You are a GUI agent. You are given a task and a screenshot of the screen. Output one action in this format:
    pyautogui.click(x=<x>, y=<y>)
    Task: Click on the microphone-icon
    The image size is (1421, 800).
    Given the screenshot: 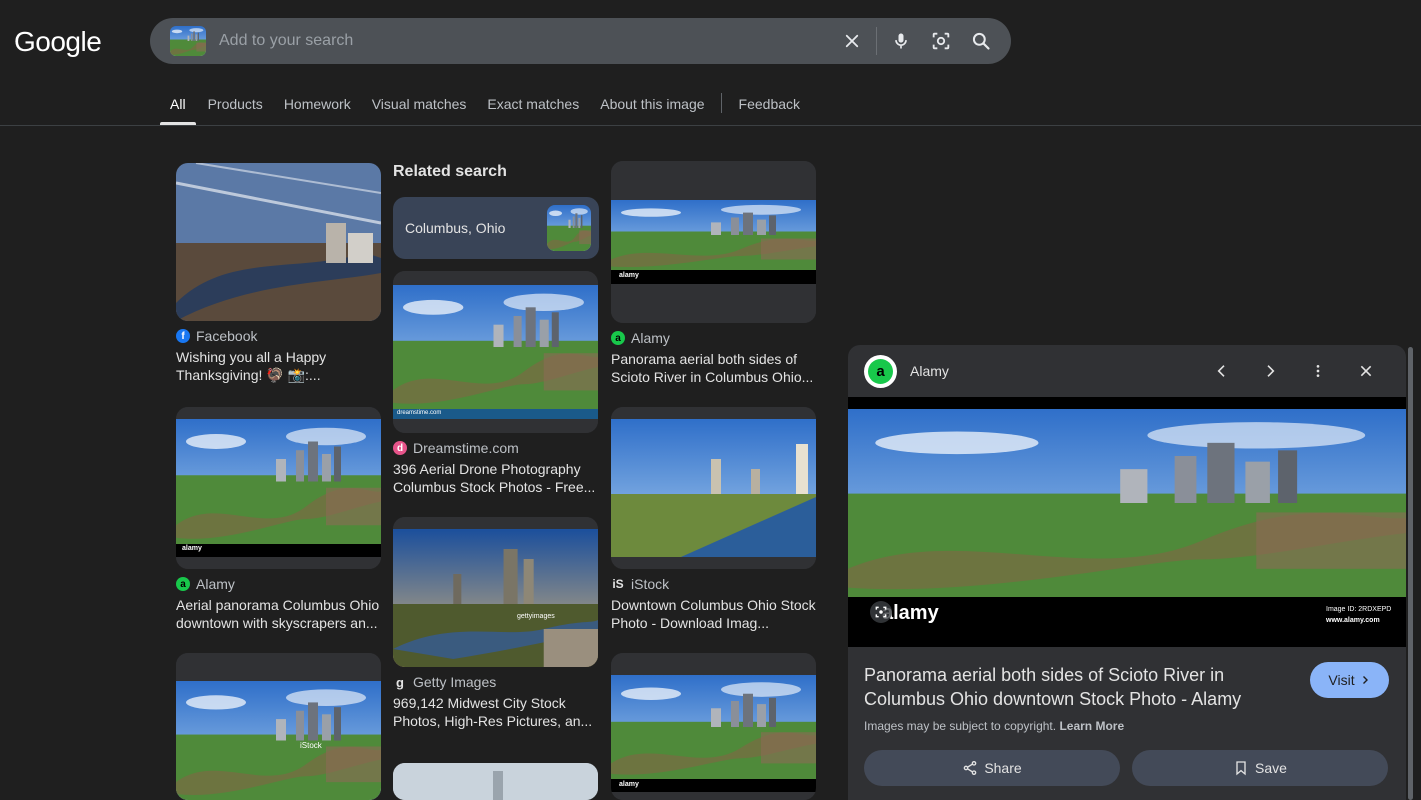 What is the action you would take?
    pyautogui.click(x=901, y=41)
    